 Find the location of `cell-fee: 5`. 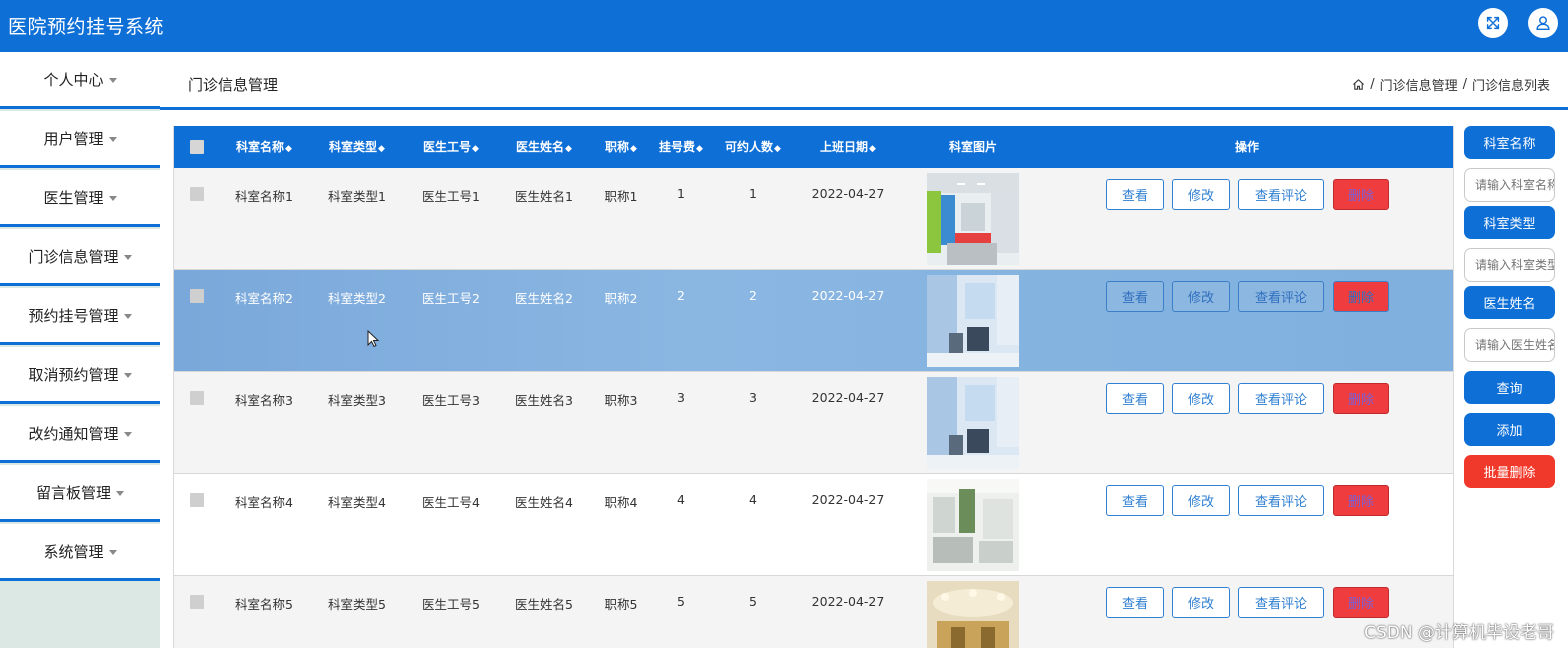

cell-fee: 5 is located at coordinates (681, 601).